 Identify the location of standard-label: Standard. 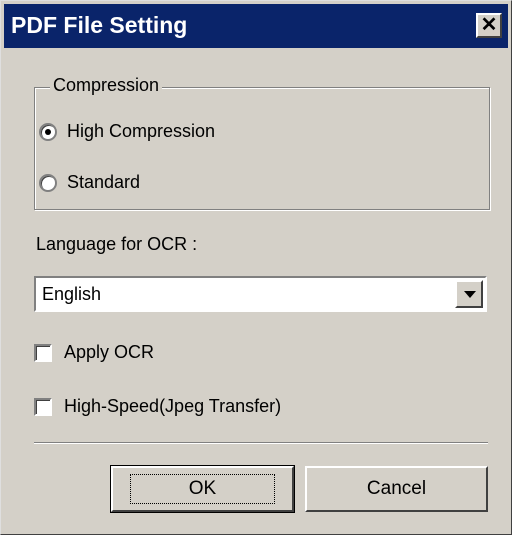
(104, 182).